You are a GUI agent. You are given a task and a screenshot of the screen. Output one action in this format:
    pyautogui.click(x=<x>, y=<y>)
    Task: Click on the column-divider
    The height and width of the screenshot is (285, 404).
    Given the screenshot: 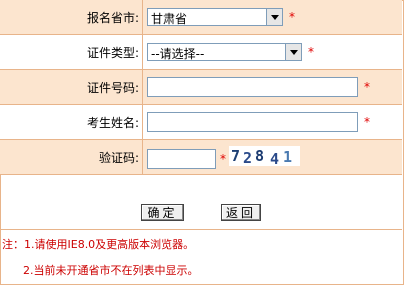 What is the action you would take?
    pyautogui.click(x=142, y=87)
    